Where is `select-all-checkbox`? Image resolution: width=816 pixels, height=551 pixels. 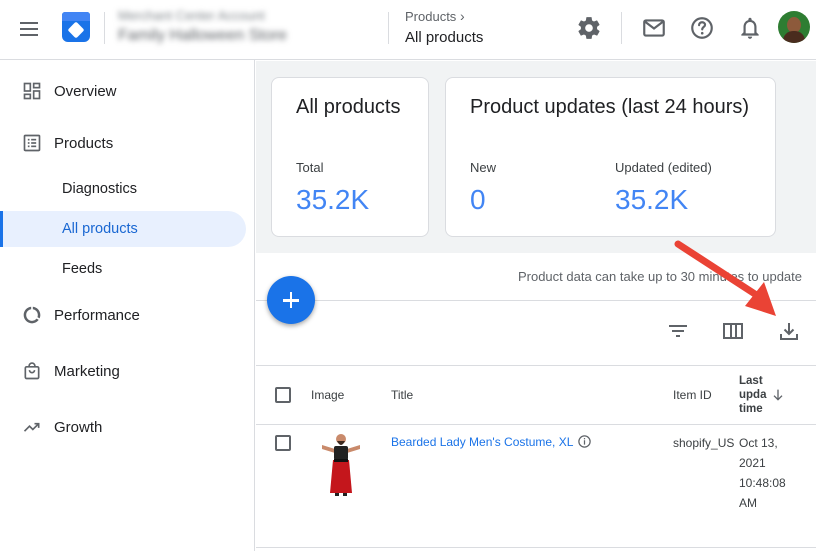
select-all-checkbox is located at coordinates (283, 395).